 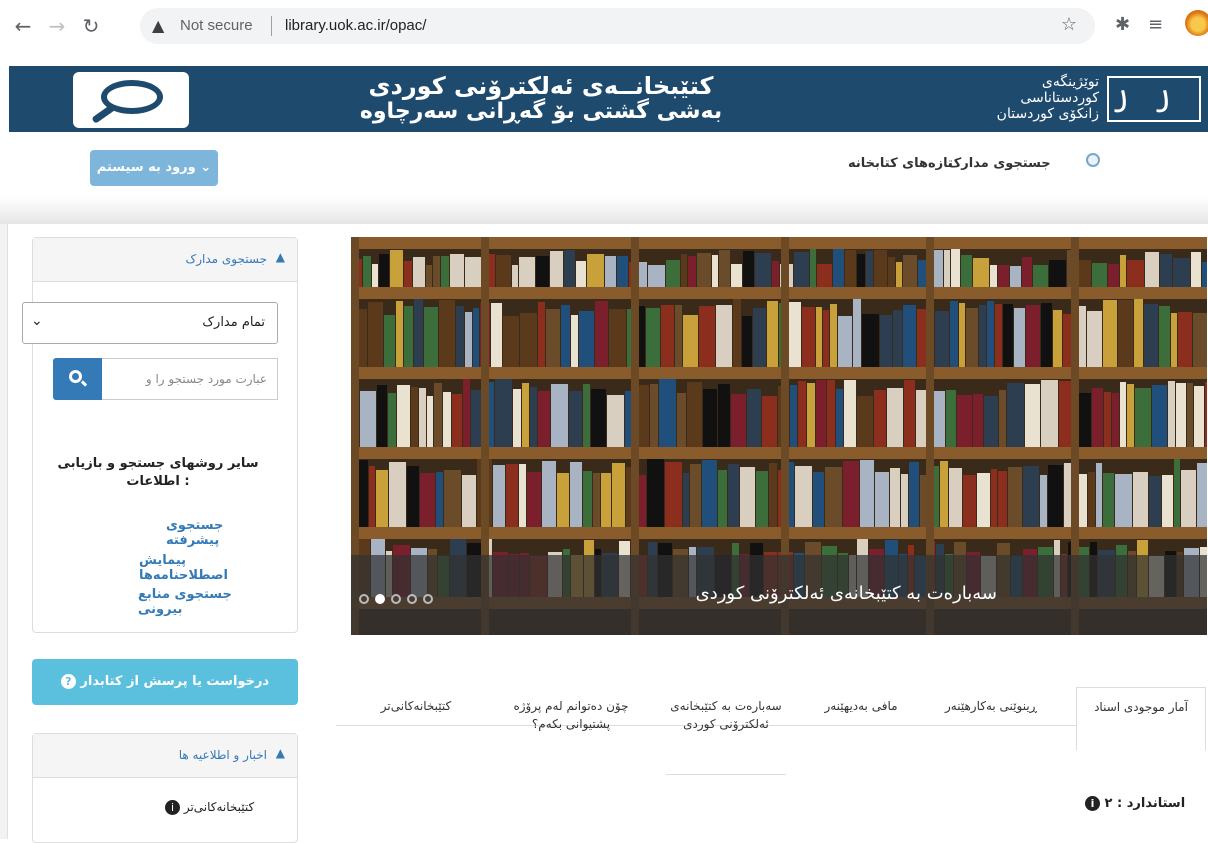 What do you see at coordinates (1069, 24) in the screenshot?
I see `bookmark-star-icon: ☆` at bounding box center [1069, 24].